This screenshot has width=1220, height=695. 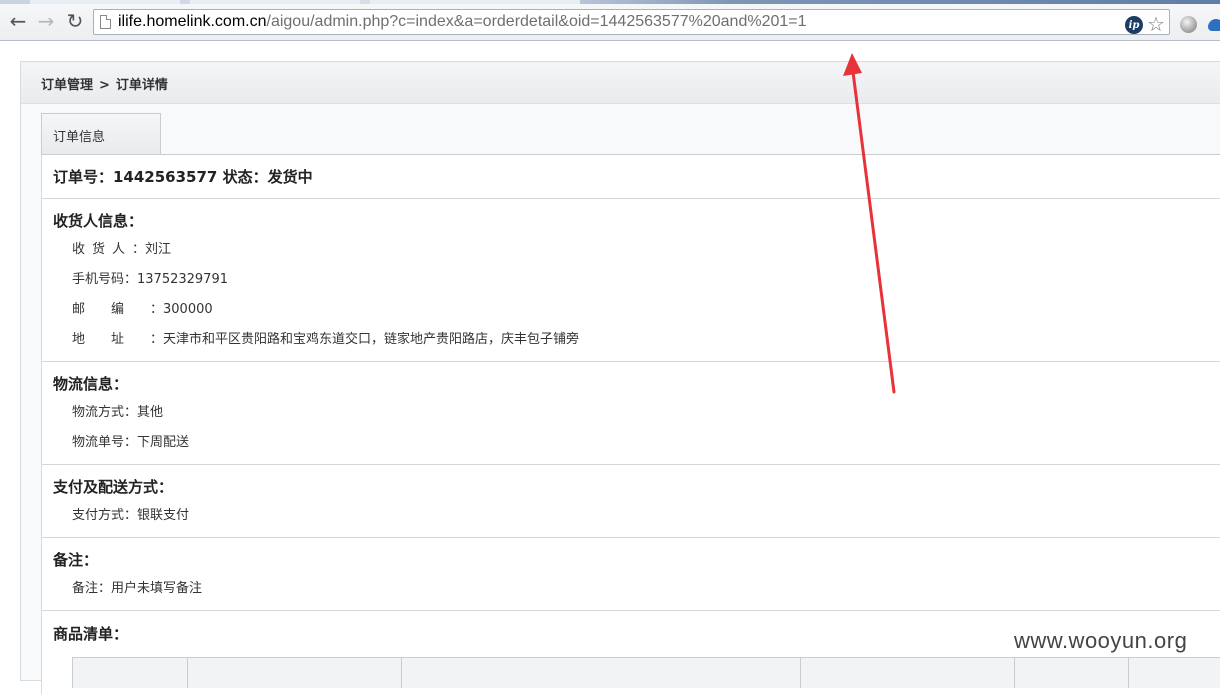 I want to click on remark-title: 备注：, so click(x=76, y=560).